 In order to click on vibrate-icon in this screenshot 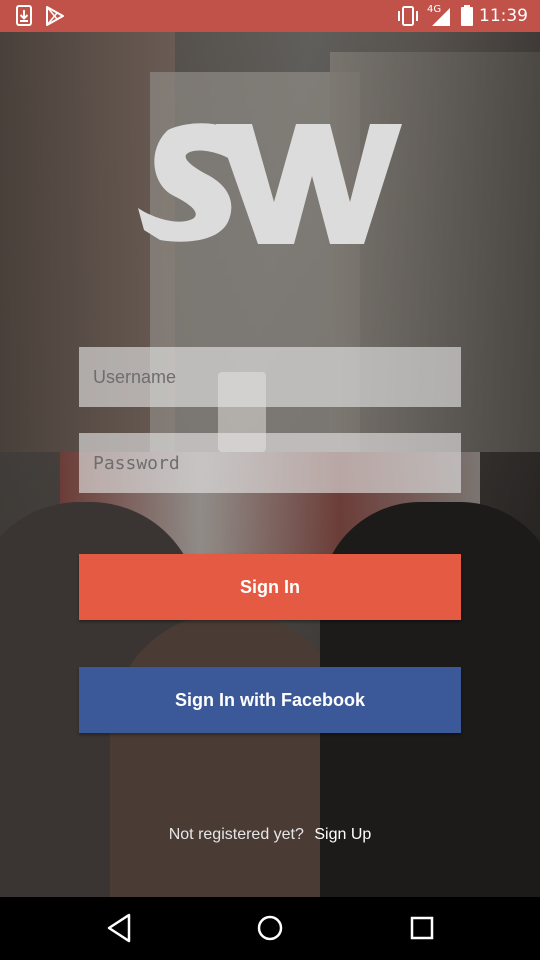, I will do `click(408, 16)`.